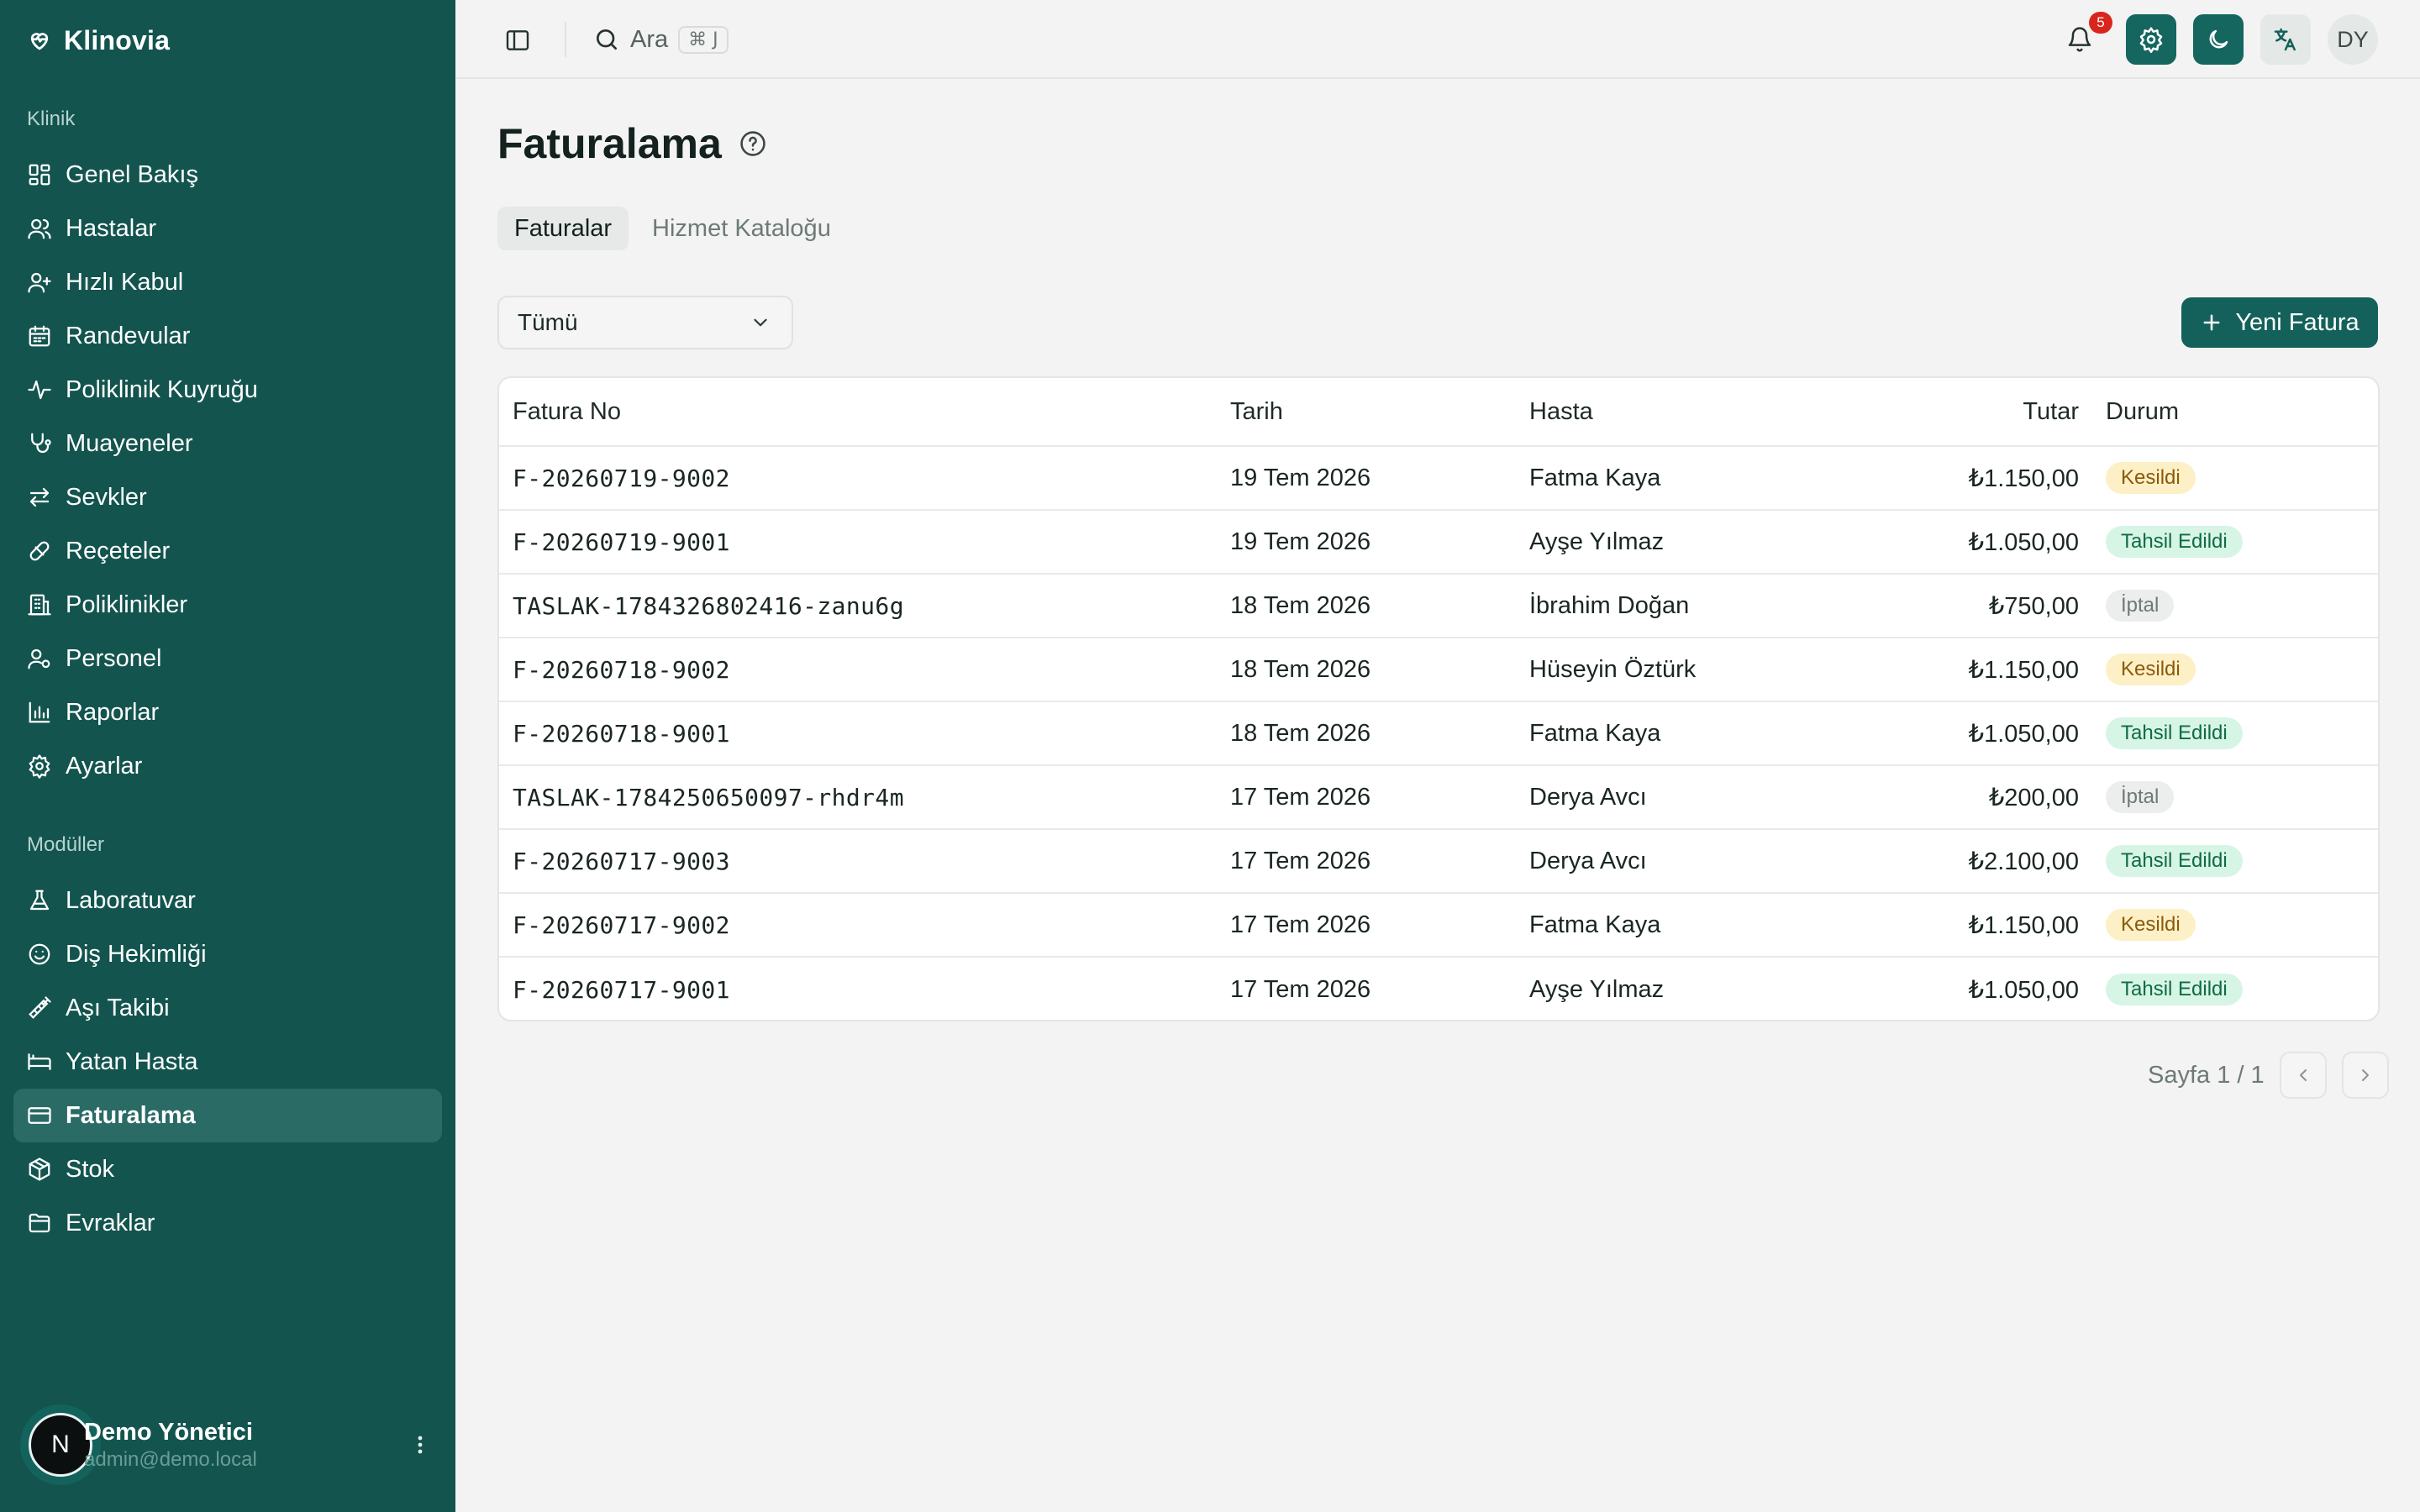 The width and height of the screenshot is (2420, 1512). What do you see at coordinates (113, 712) in the screenshot?
I see `sidebar-item-label: Raporlar` at bounding box center [113, 712].